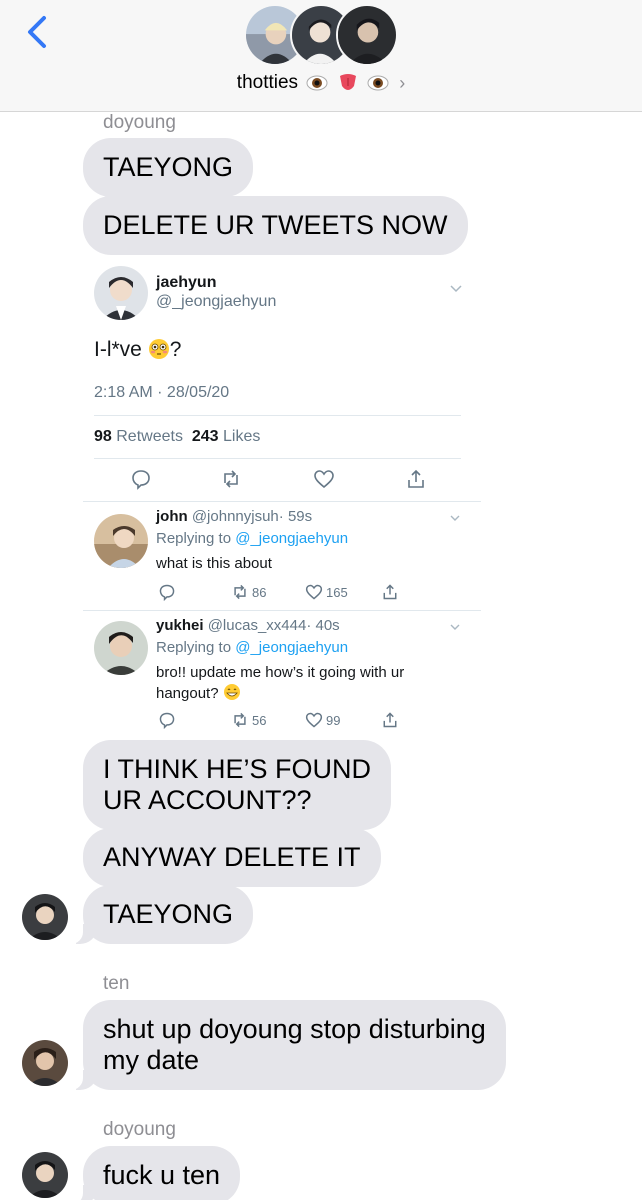 Image resolution: width=642 pixels, height=1200 pixels. What do you see at coordinates (158, 349) in the screenshot?
I see `flushed-face-icon` at bounding box center [158, 349].